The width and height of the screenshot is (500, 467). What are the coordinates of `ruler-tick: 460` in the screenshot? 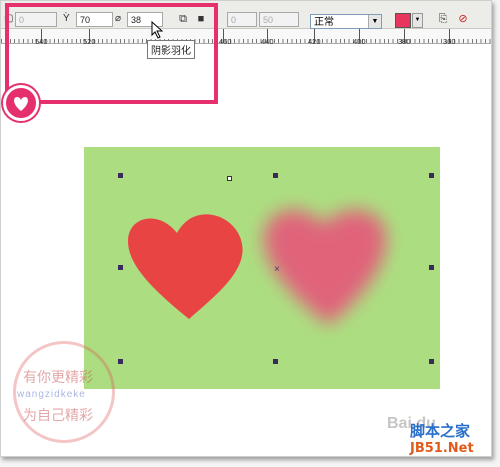 It's located at (225, 41).